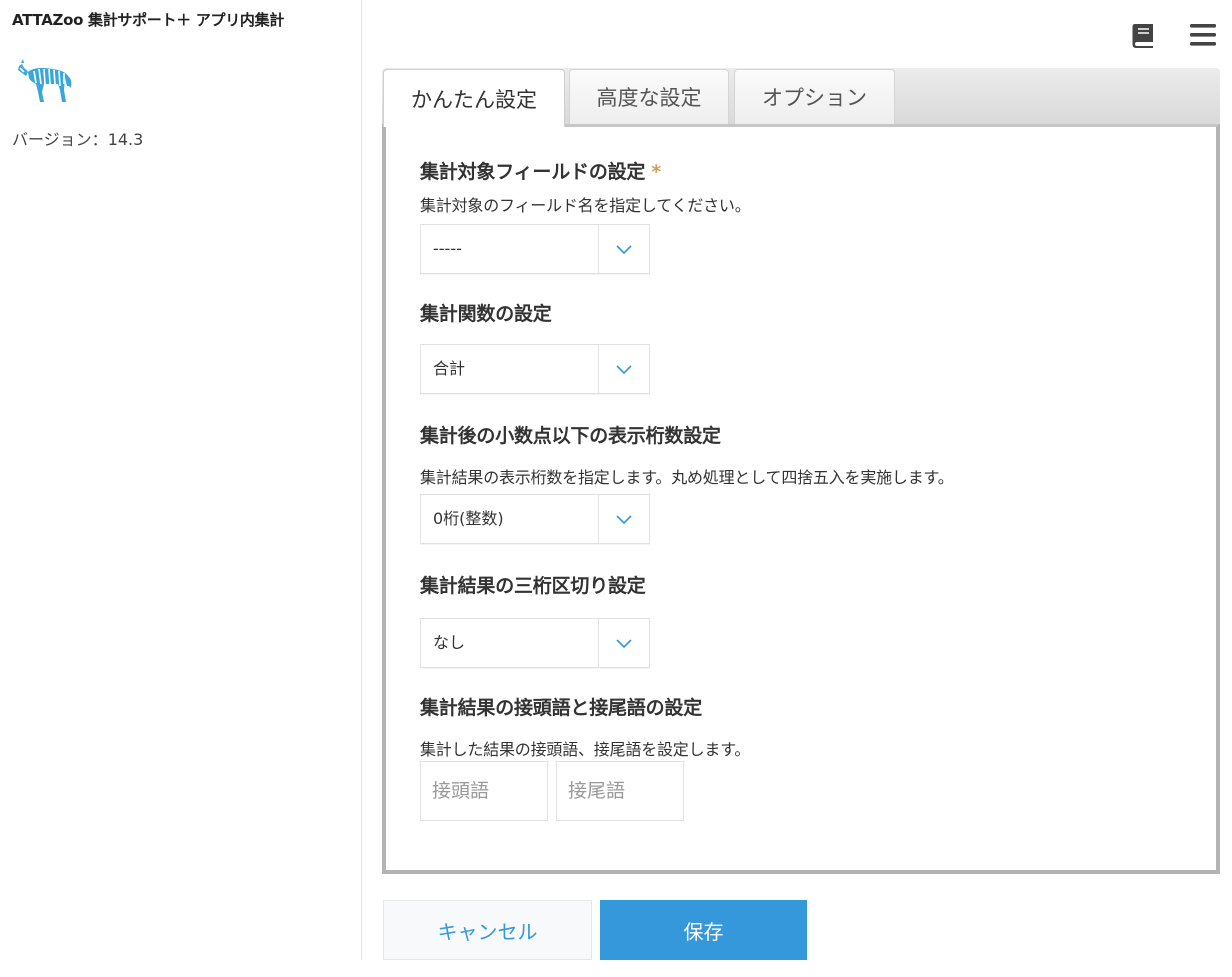 The height and width of the screenshot is (977, 1232). What do you see at coordinates (449, 368) in the screenshot?
I see `select-value: 合計` at bounding box center [449, 368].